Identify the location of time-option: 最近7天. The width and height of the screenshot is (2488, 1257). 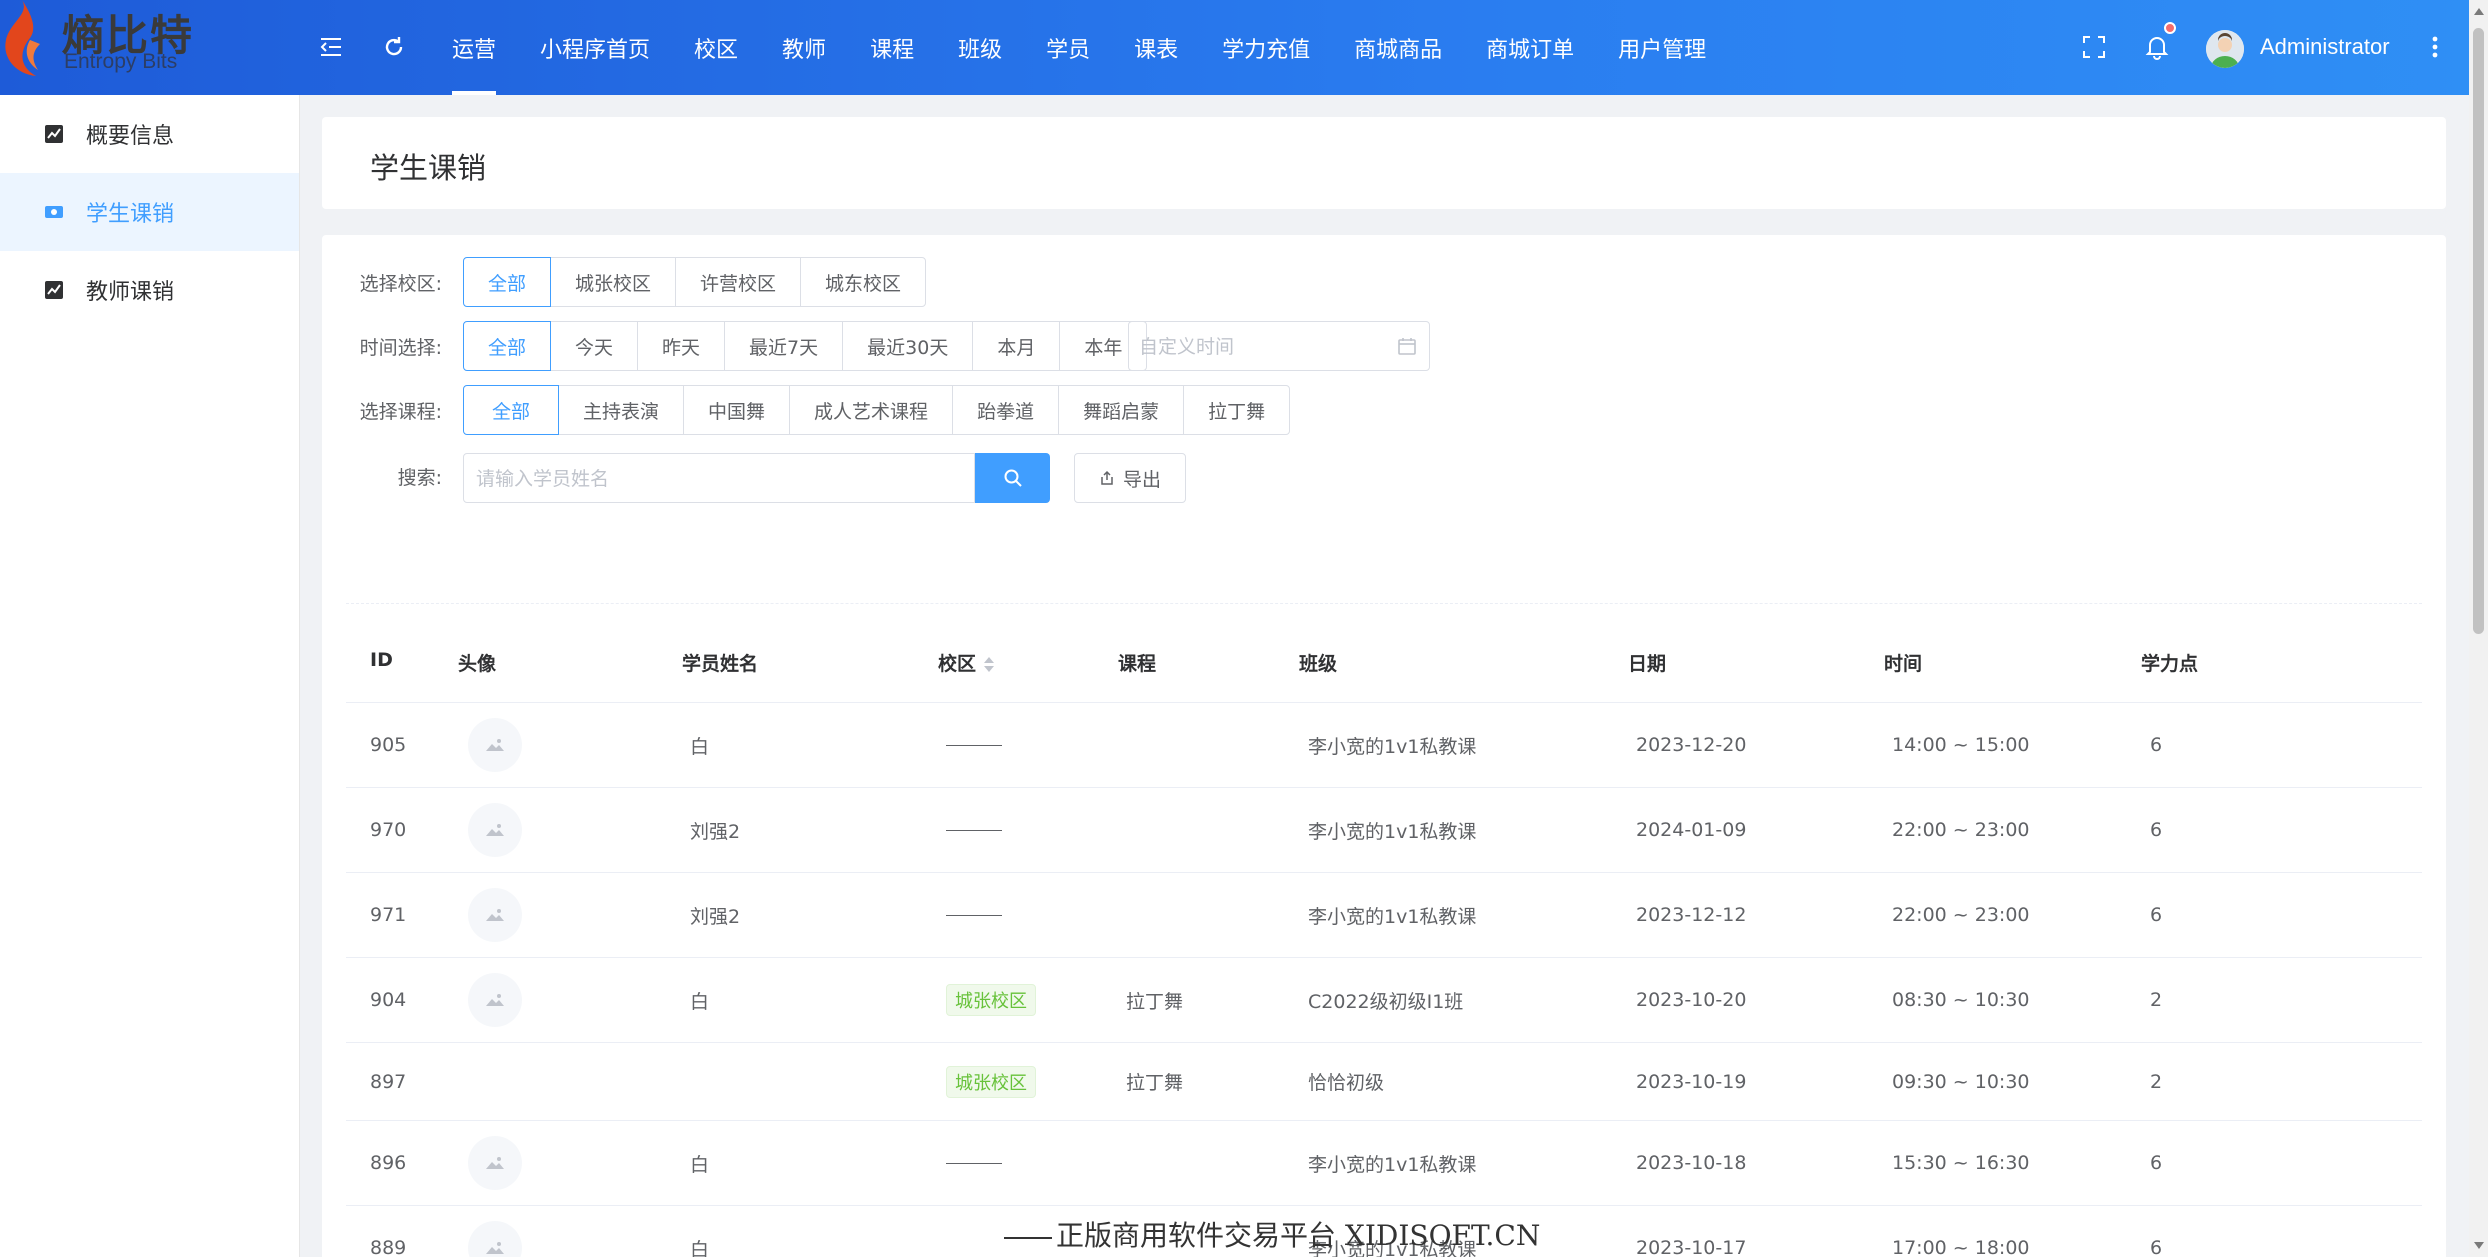
(784, 346).